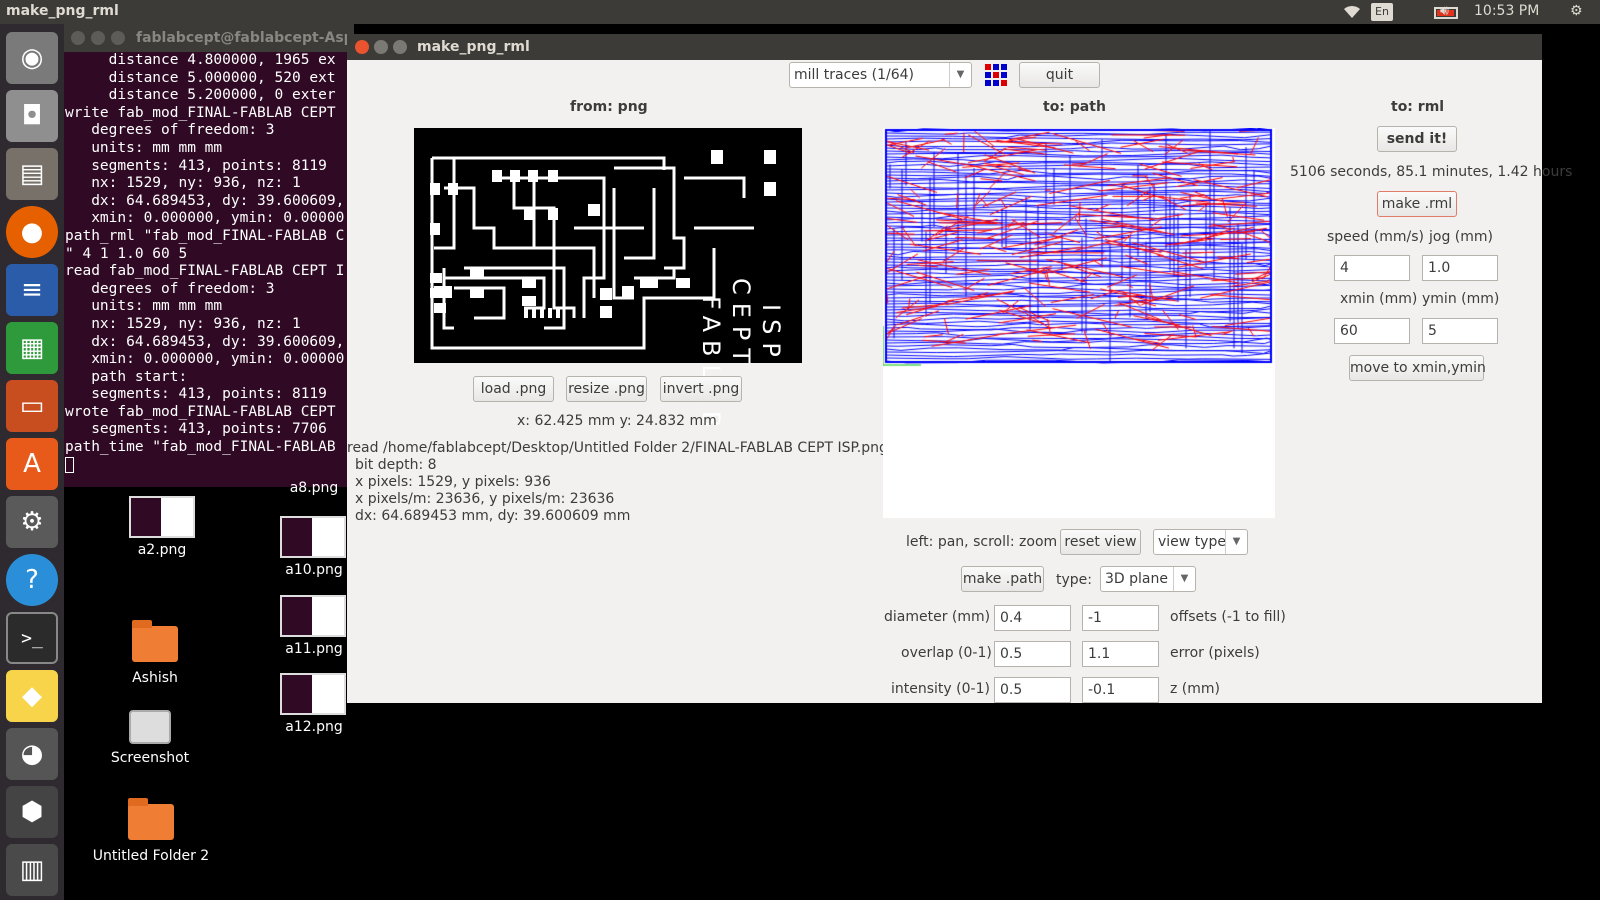  Describe the element at coordinates (1461, 299) in the screenshot. I see `ymin-label: ymin (mm)` at that location.